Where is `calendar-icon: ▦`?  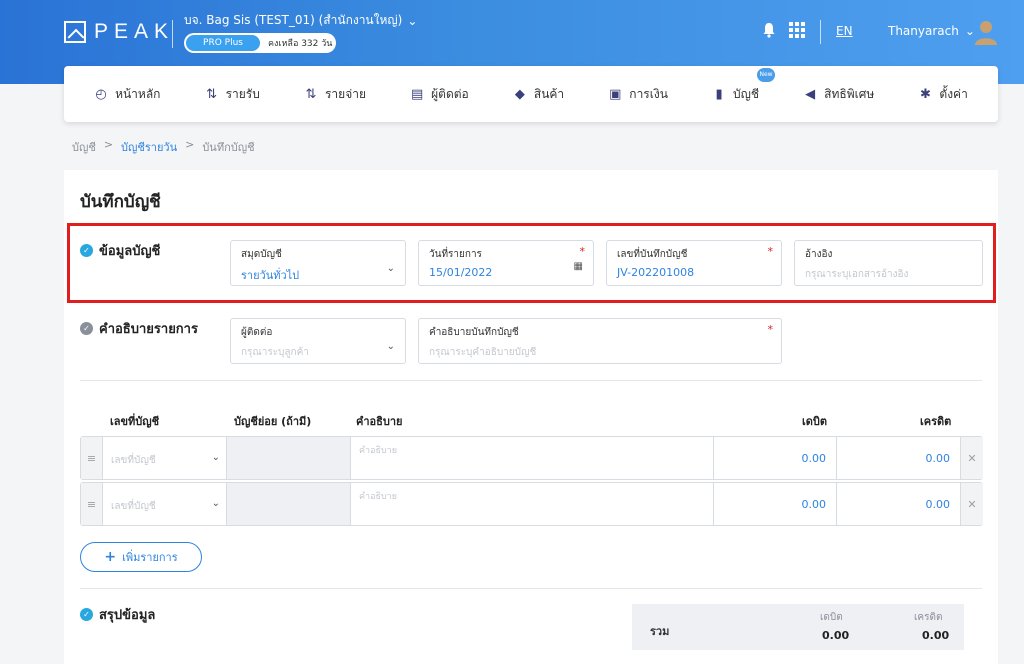
calendar-icon: ▦ is located at coordinates (578, 266).